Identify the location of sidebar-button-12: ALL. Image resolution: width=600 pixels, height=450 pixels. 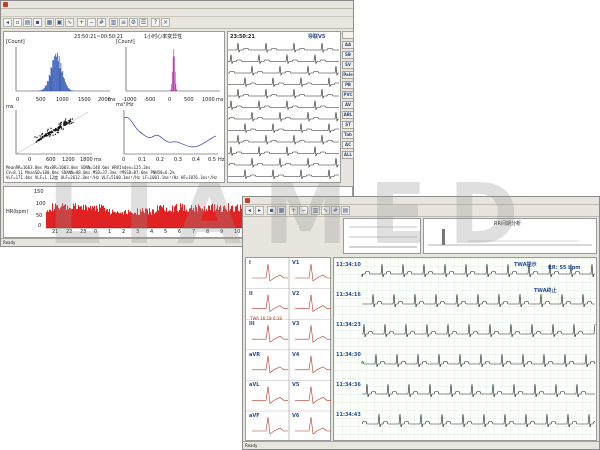
(348, 155).